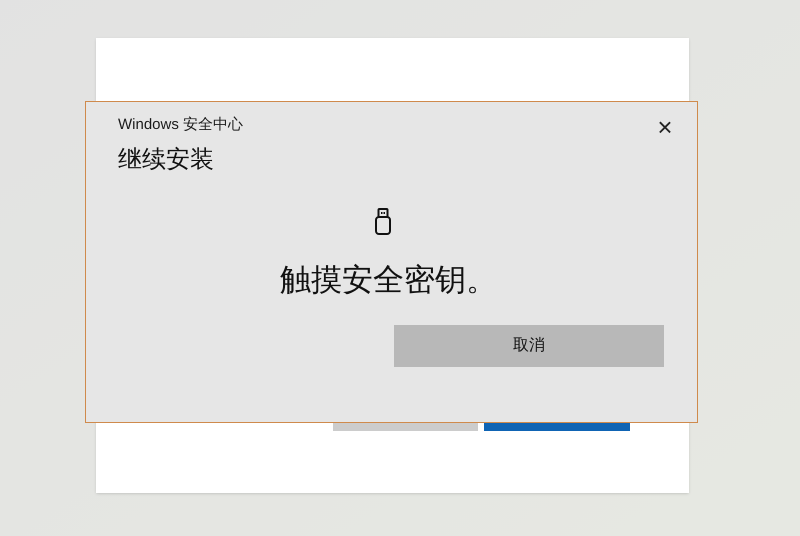 The width and height of the screenshot is (800, 536). Describe the element at coordinates (382, 221) in the screenshot. I see `usb-key-icon` at that location.